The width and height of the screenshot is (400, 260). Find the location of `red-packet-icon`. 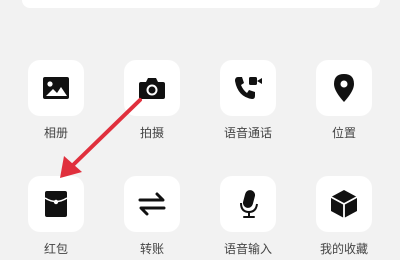

red-packet-icon is located at coordinates (56, 204).